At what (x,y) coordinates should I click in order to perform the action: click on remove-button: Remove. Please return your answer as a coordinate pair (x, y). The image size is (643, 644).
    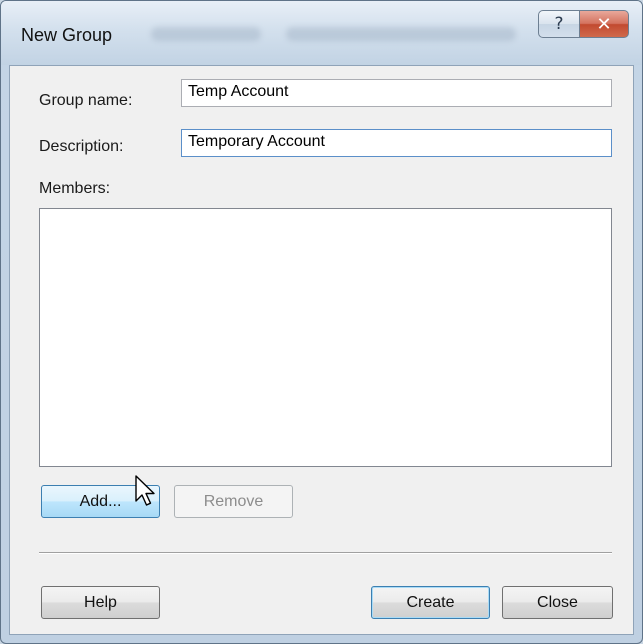
    Looking at the image, I should click on (233, 501).